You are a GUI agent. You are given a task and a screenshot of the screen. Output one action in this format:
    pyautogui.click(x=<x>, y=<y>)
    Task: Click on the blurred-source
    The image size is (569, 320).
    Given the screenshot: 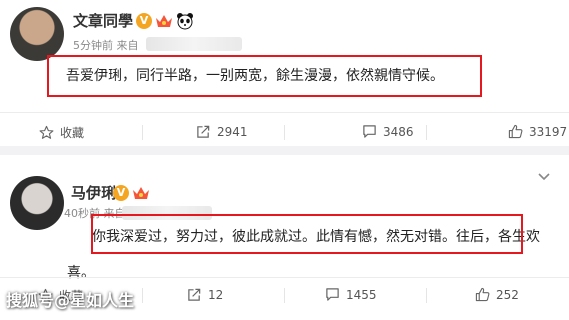 What is the action you would take?
    pyautogui.click(x=194, y=44)
    